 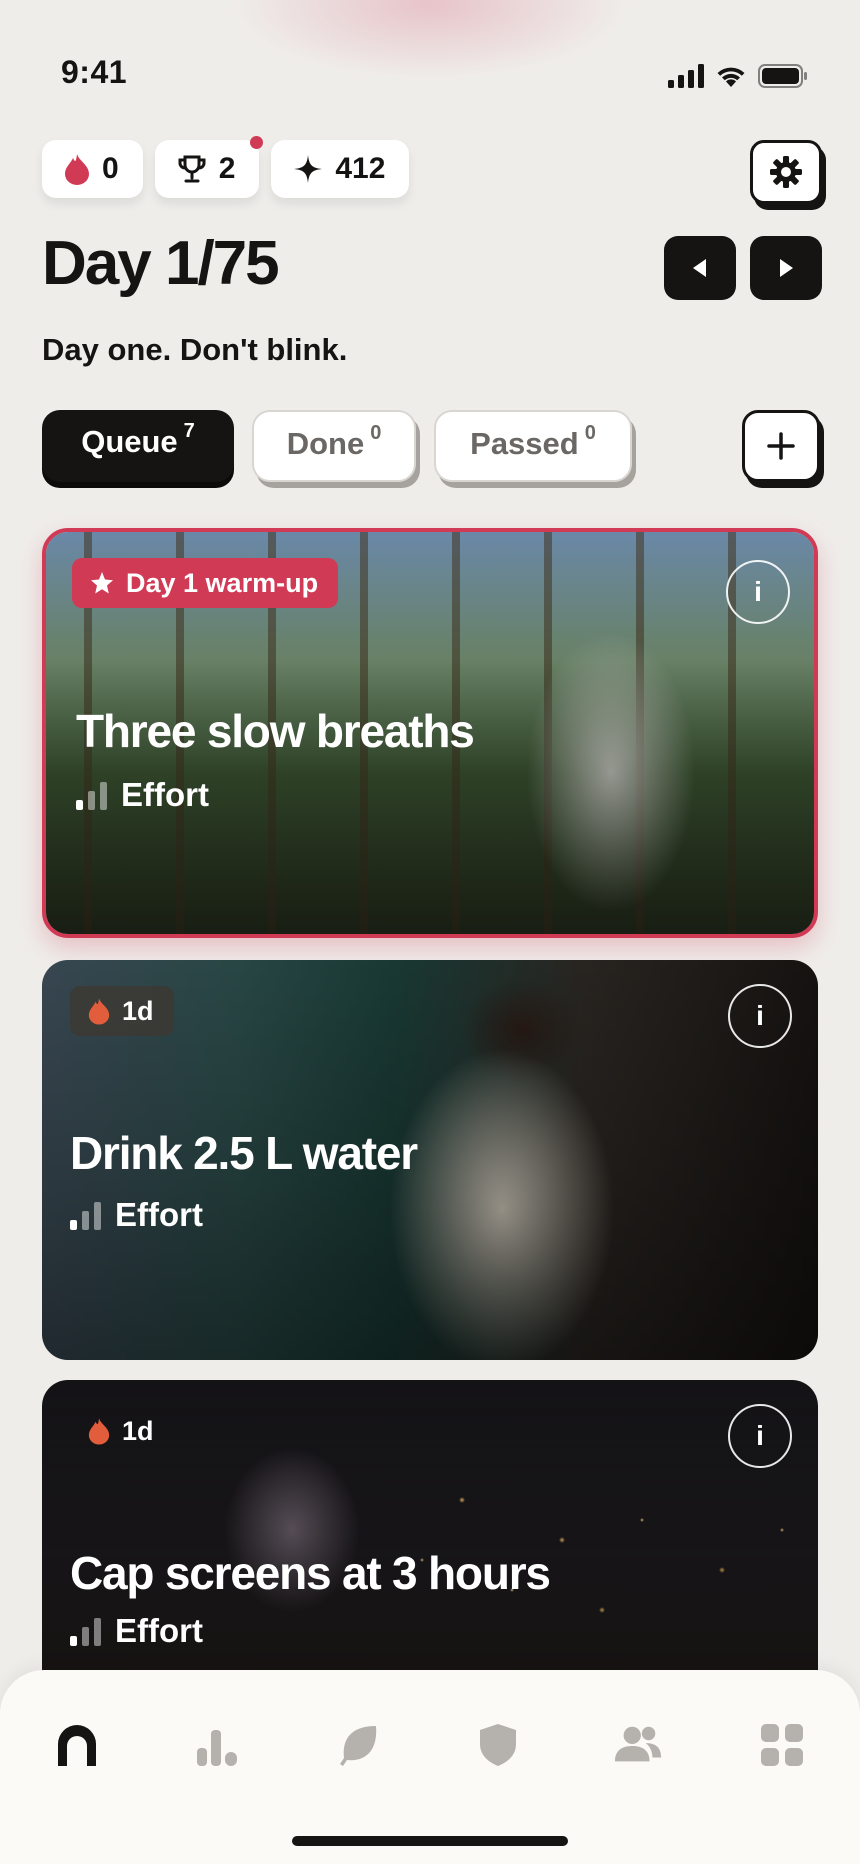 I want to click on tab-queue: Queue 7, so click(x=138, y=446).